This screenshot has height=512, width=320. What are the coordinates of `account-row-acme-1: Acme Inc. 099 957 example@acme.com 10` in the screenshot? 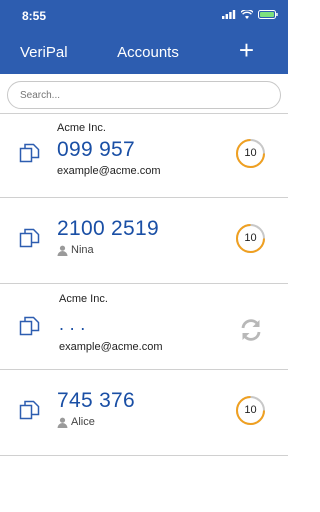 It's located at (144, 156).